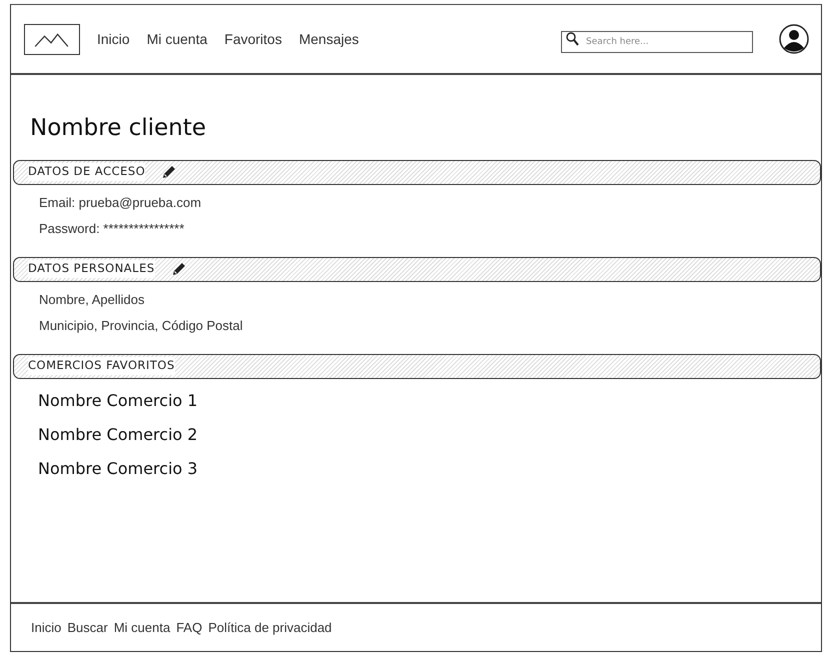 Image resolution: width=827 pixels, height=656 pixels. Describe the element at coordinates (113, 39) in the screenshot. I see `nav-link-item: Inicio` at that location.